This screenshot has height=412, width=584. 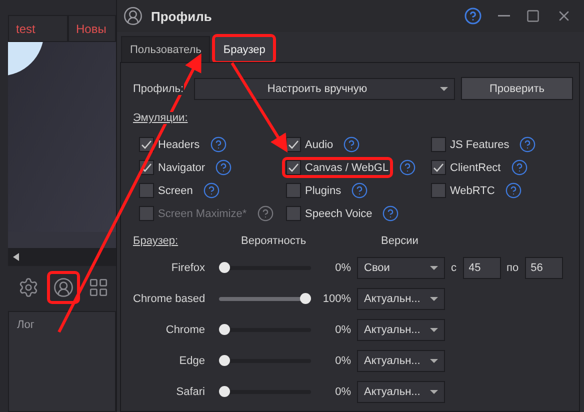 What do you see at coordinates (158, 88) in the screenshot?
I see `field-label: Профиль:` at bounding box center [158, 88].